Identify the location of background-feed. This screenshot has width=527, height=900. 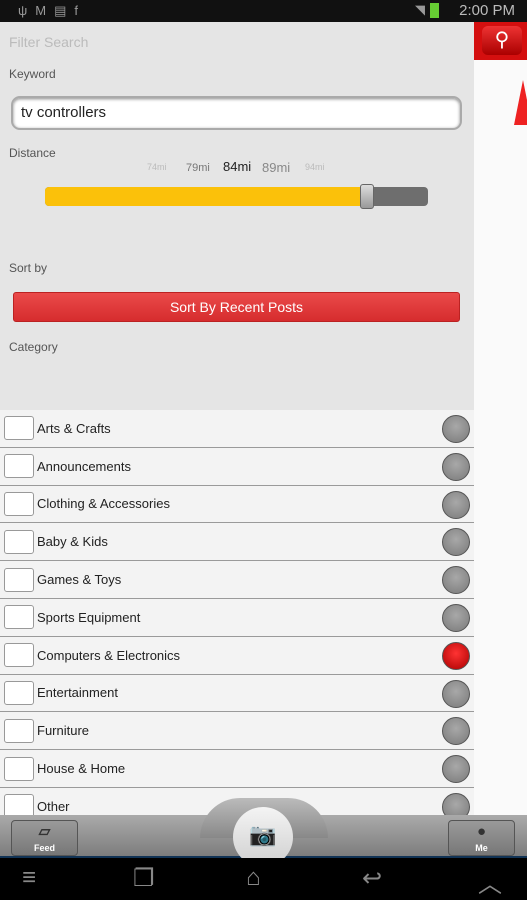
(500, 418).